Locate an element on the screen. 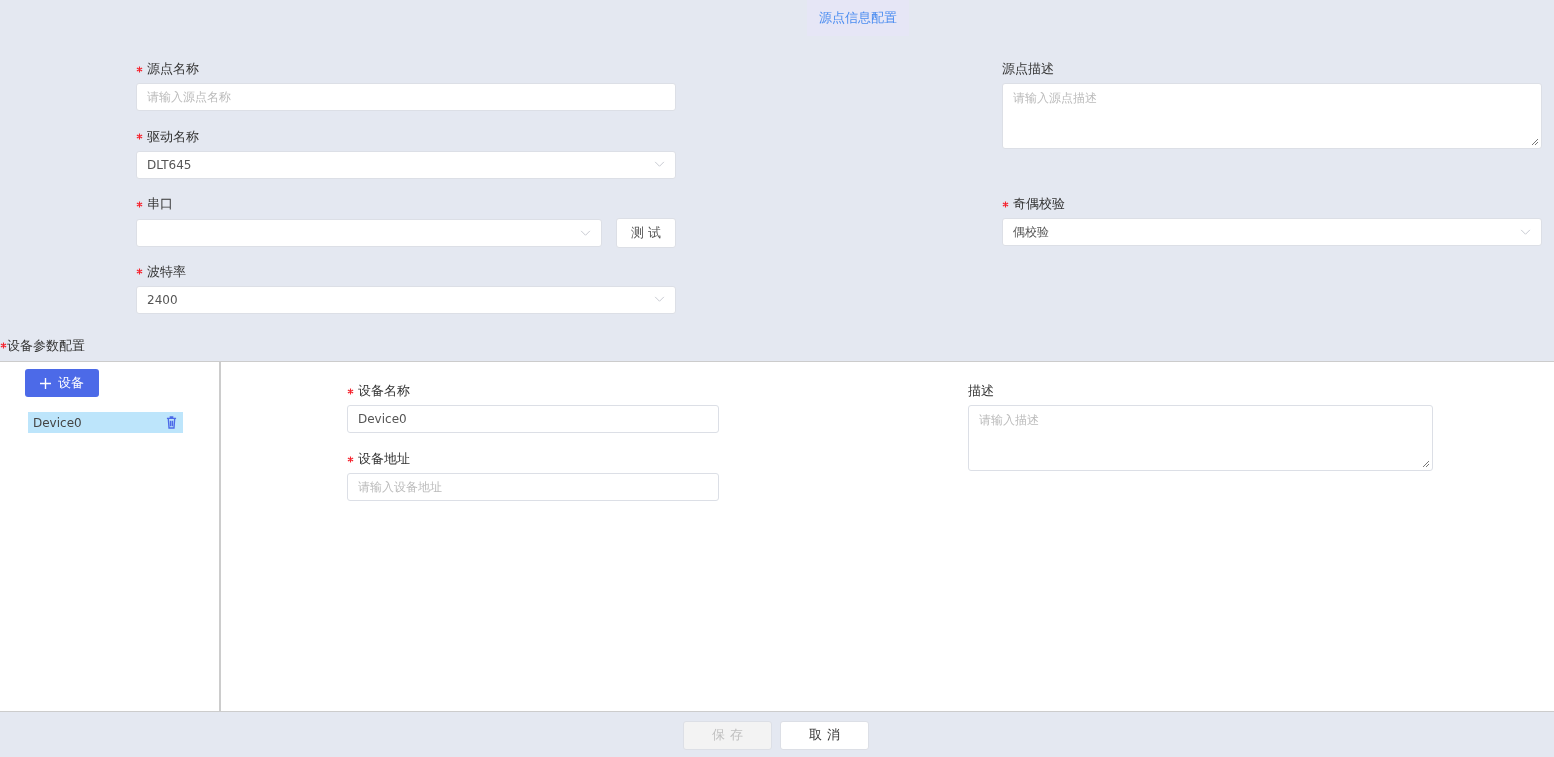 This screenshot has height=757, width=1554. dropdown-field is located at coordinates (369, 233).